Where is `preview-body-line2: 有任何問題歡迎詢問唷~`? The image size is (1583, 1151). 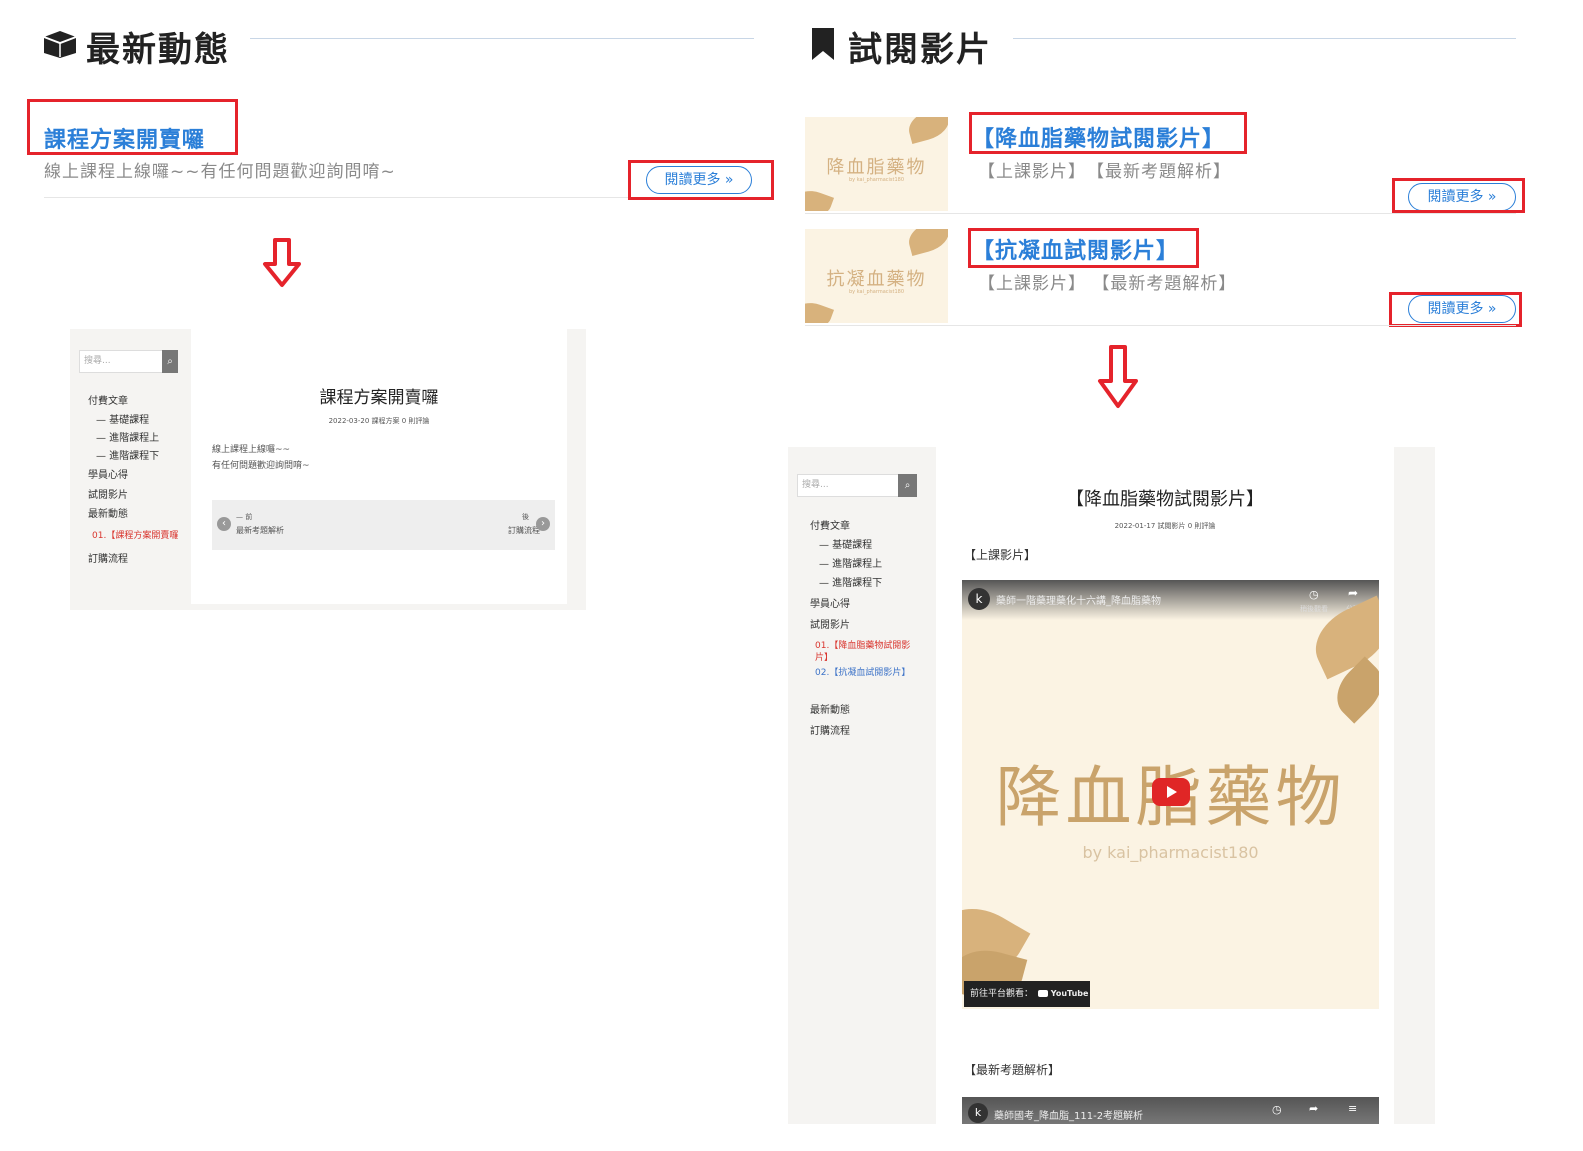 preview-body-line2: 有任何問題歡迎詢問唷~ is located at coordinates (261, 466).